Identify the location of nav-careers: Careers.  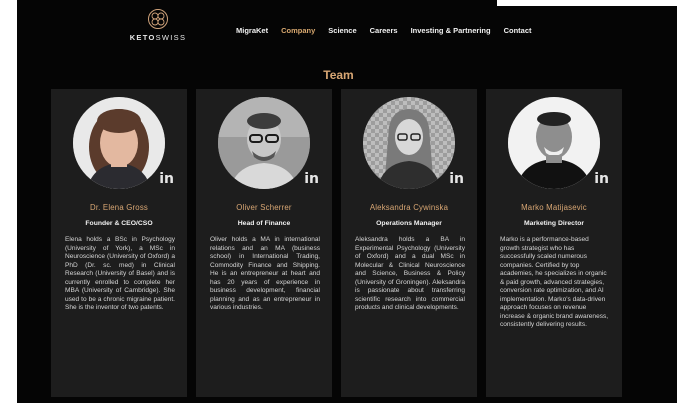
(384, 30).